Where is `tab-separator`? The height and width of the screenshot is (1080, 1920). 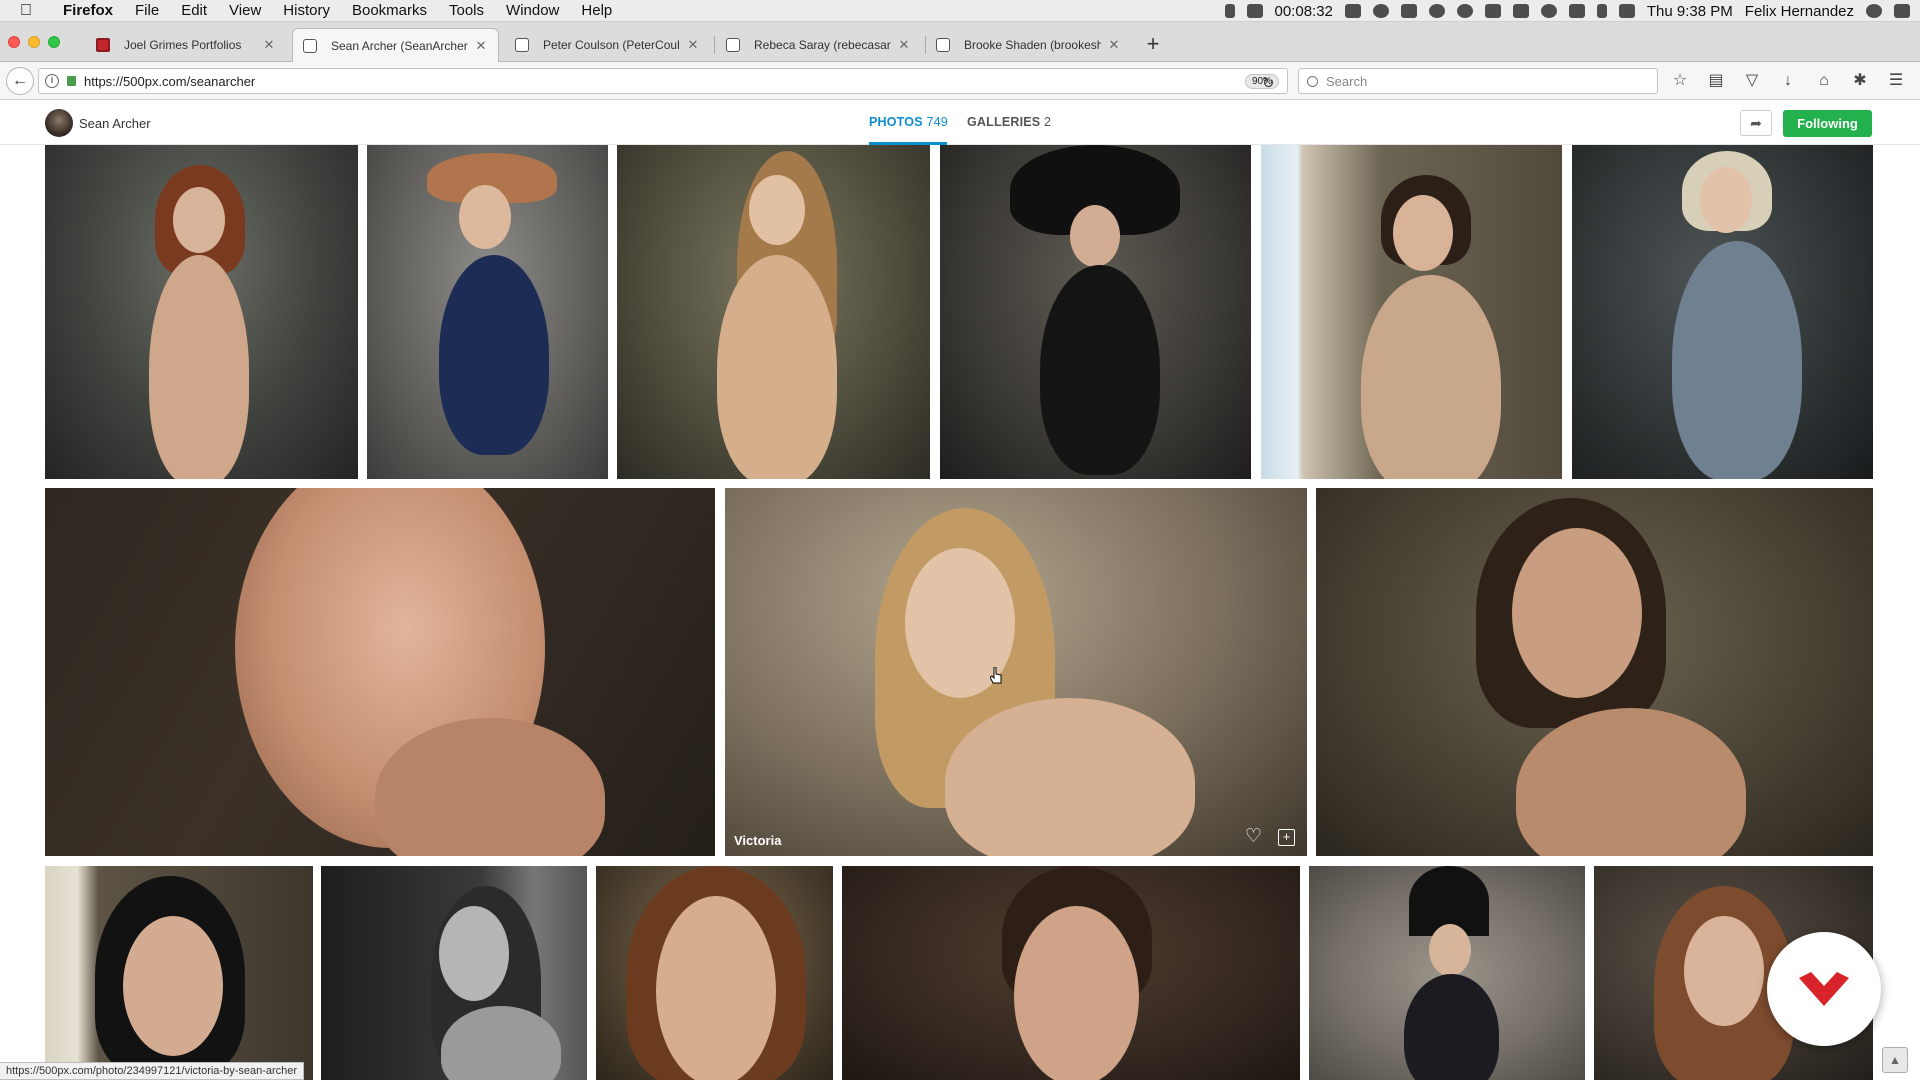 tab-separator is located at coordinates (714, 45).